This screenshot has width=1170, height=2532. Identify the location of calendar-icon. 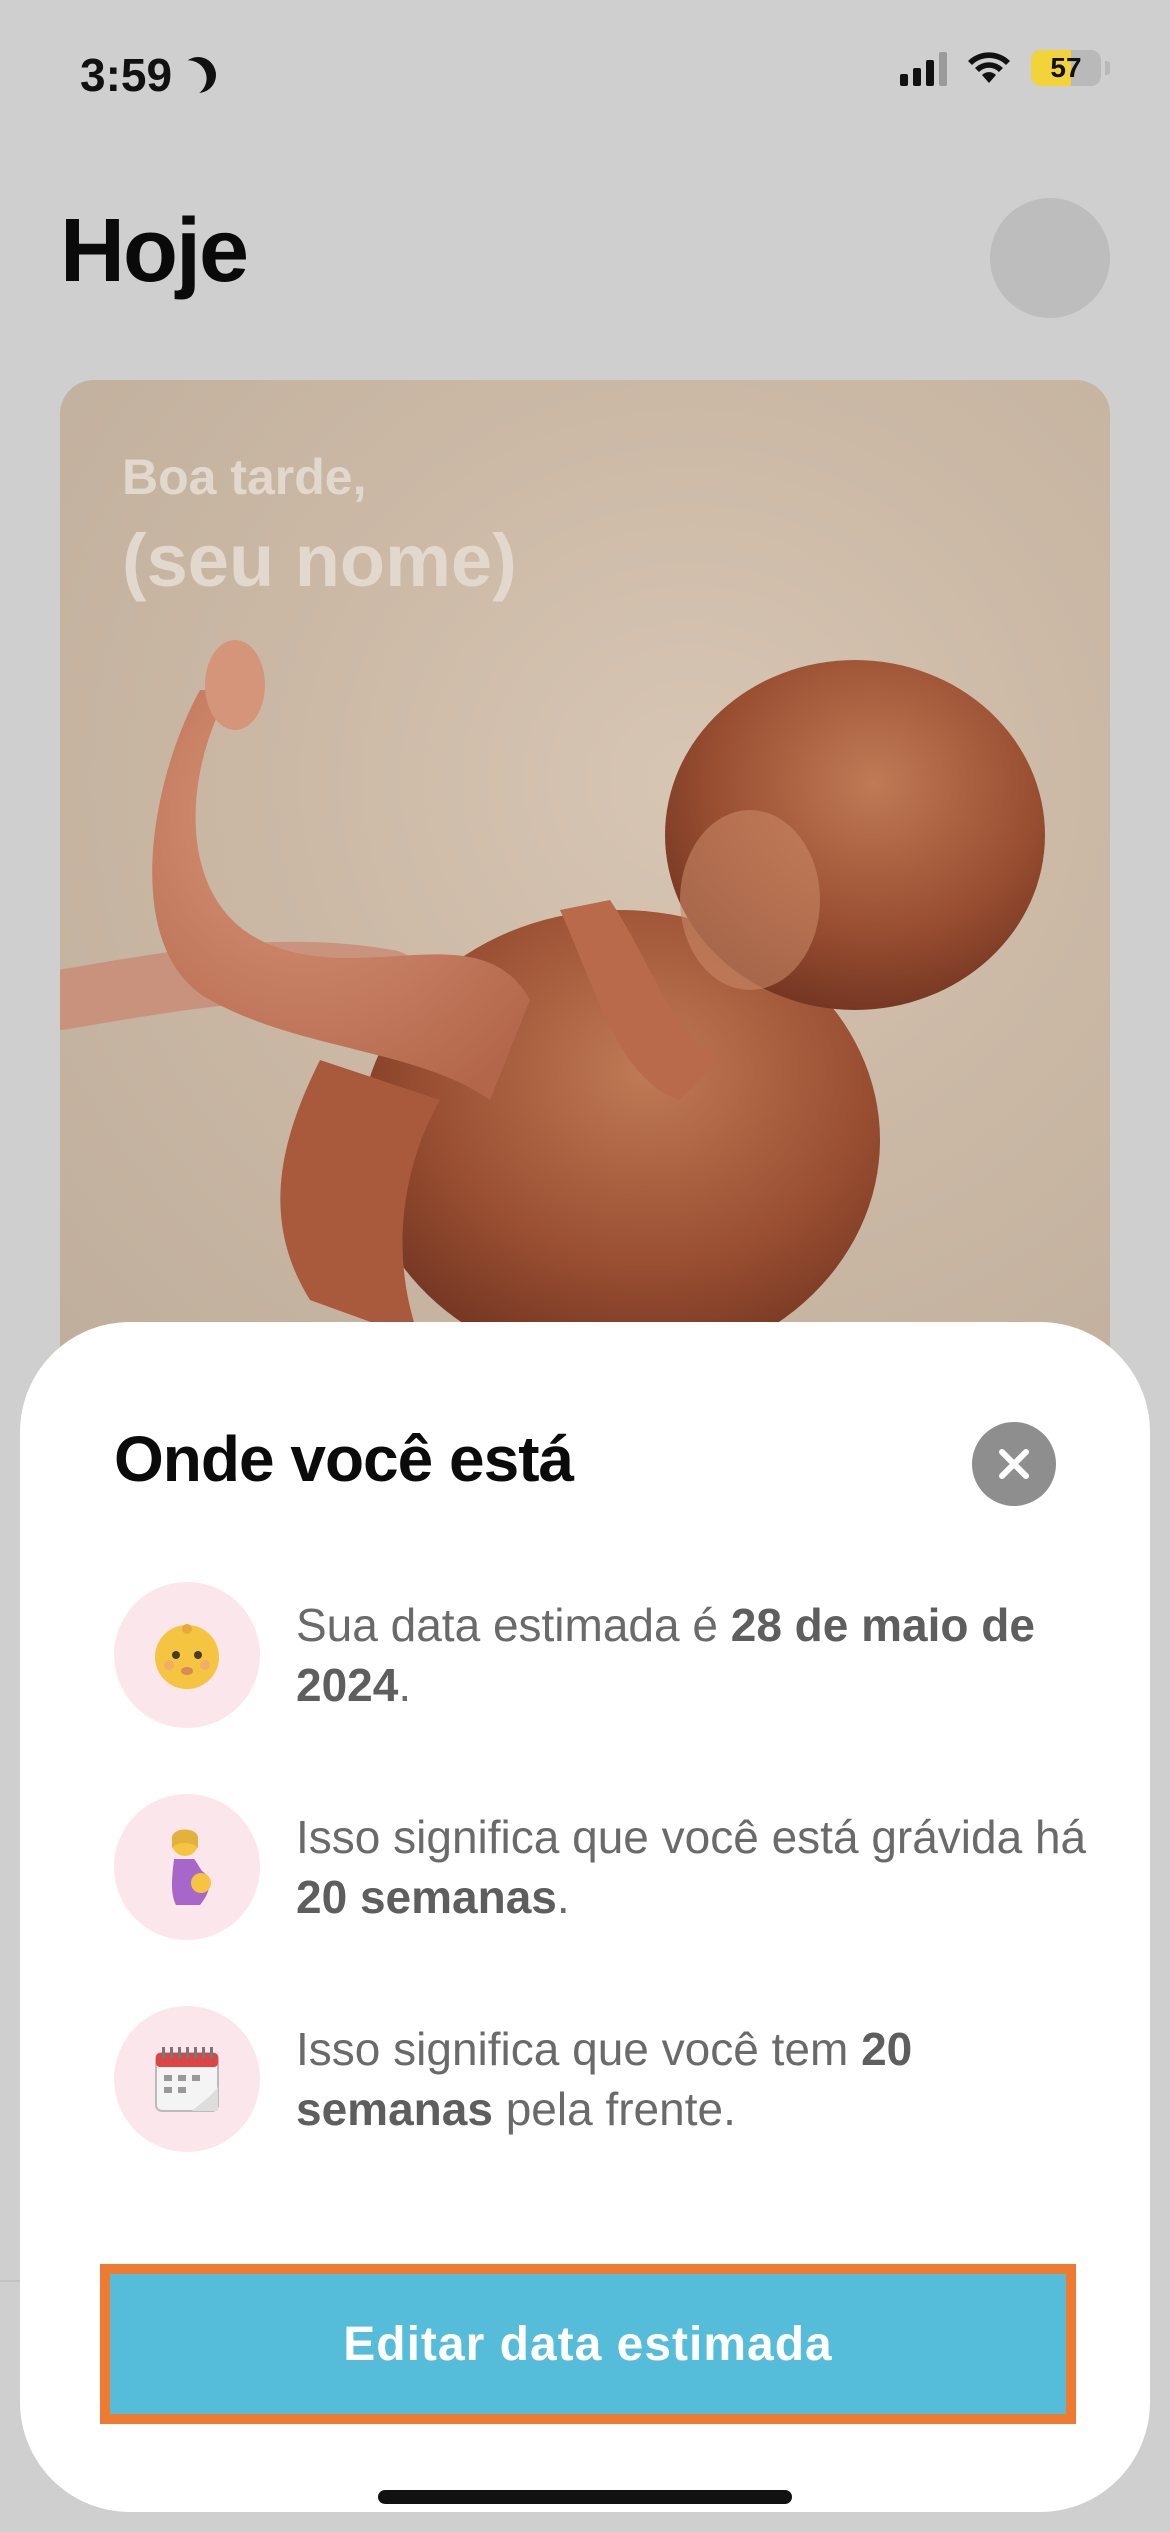
(187, 2079).